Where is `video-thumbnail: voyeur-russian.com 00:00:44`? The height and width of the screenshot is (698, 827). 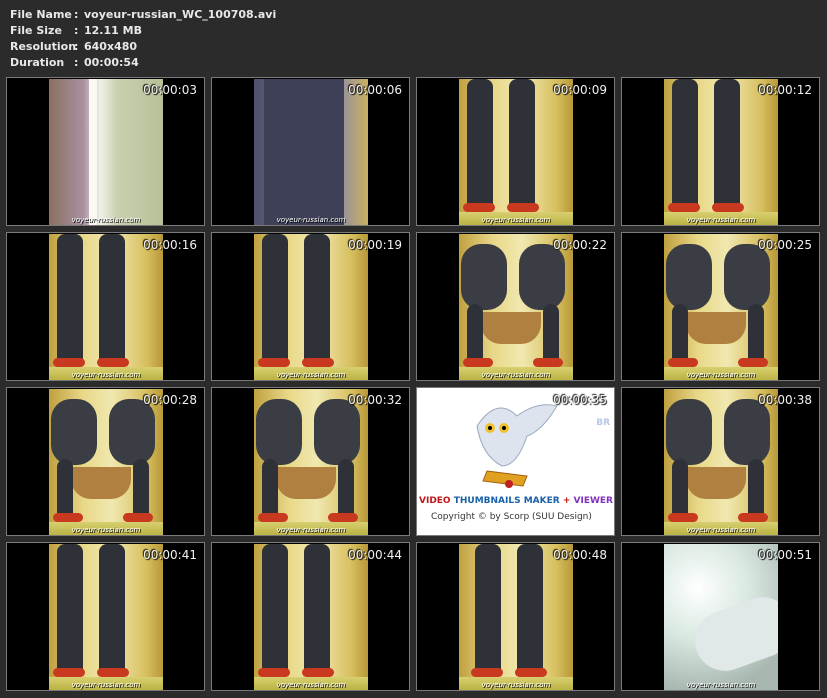
video-thumbnail: voyeur-russian.com 00:00:44 is located at coordinates (310, 616).